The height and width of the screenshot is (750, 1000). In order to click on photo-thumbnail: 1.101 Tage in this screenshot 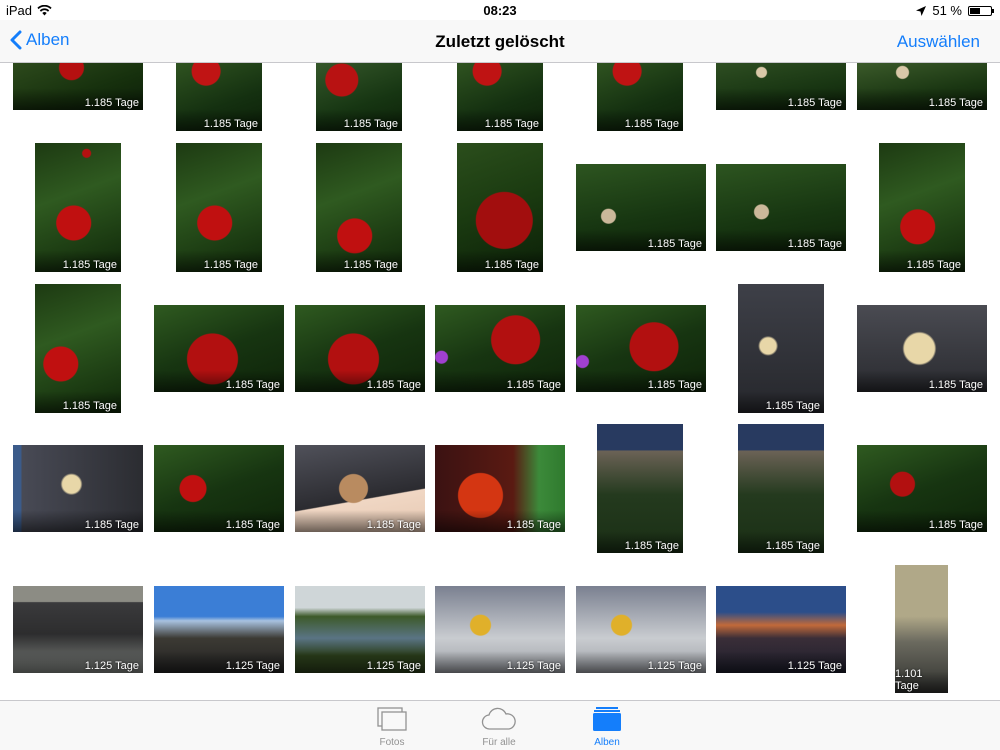, I will do `click(921, 629)`.